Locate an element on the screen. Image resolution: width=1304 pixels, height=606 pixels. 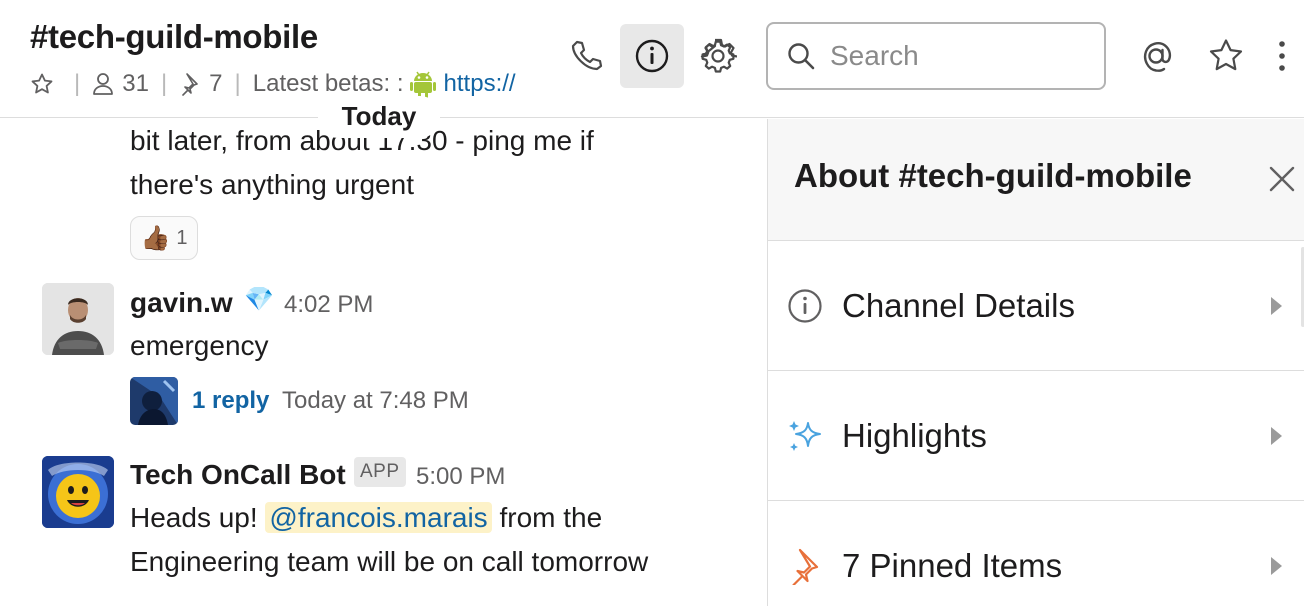
channel-settings-button is located at coordinates (718, 56).